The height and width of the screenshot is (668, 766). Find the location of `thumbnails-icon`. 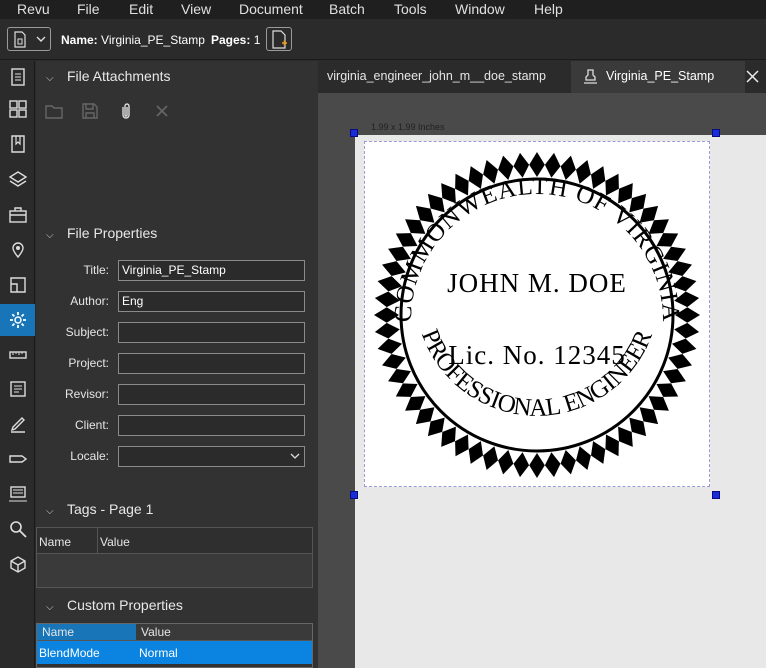

thumbnails-icon is located at coordinates (17, 77).